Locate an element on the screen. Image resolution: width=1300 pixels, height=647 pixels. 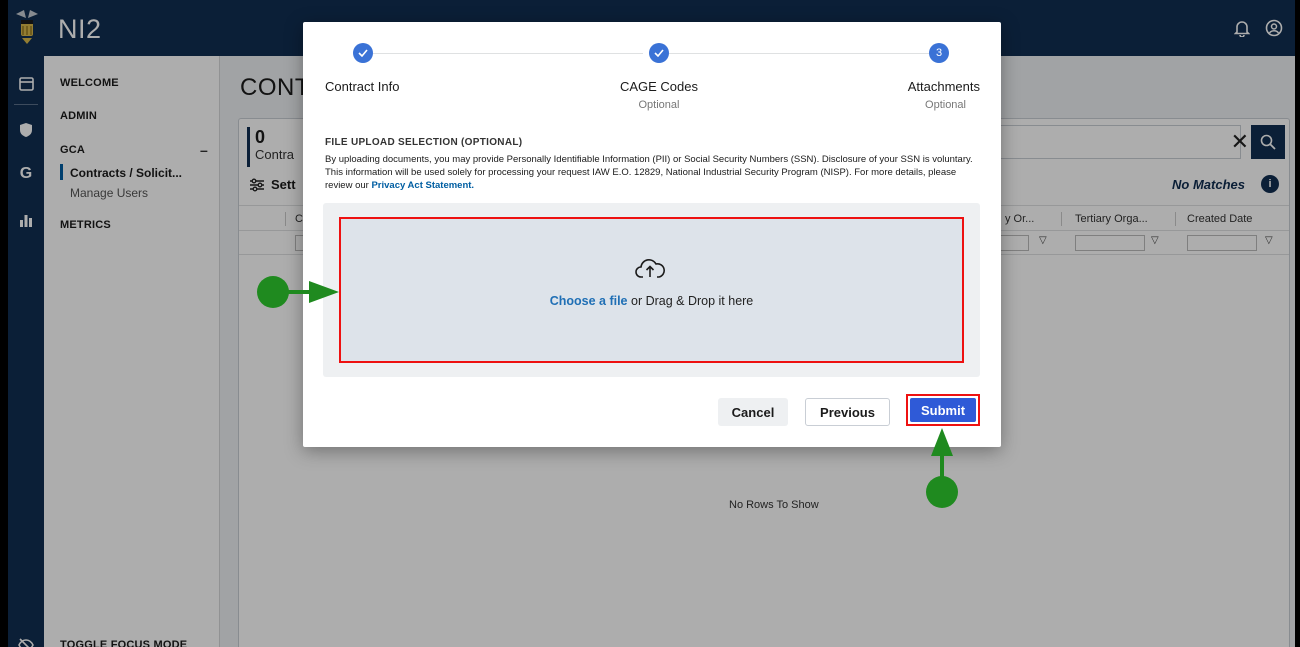
step-label-cage-codes: CAGE Codes is located at coordinates (659, 86).